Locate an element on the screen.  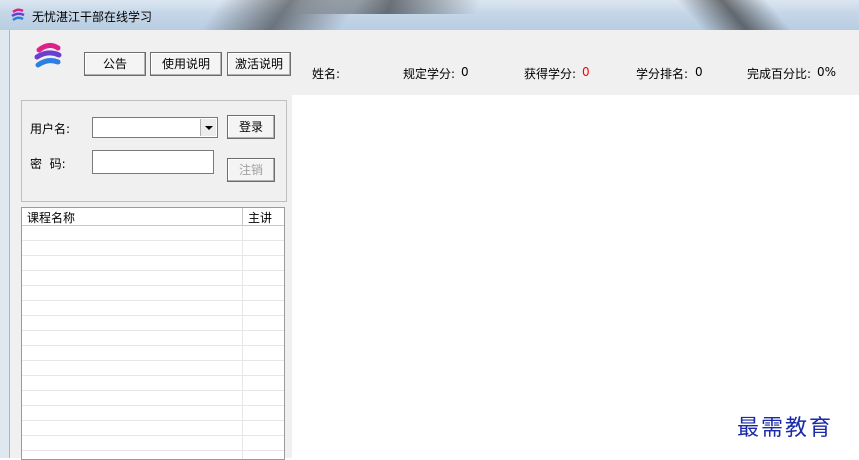
username-label: 用户名: is located at coordinates (50, 129).